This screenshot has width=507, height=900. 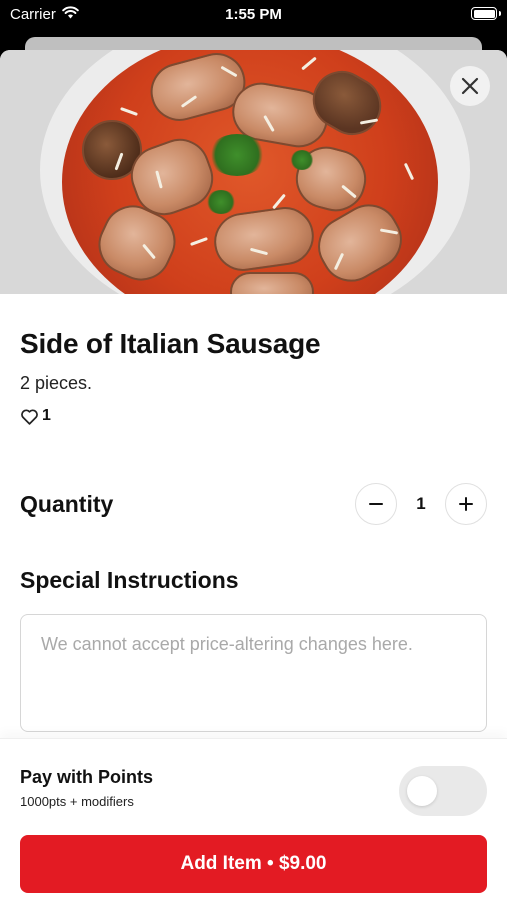 I want to click on points-subtitle: 1000pts + modifiers, so click(x=77, y=801).